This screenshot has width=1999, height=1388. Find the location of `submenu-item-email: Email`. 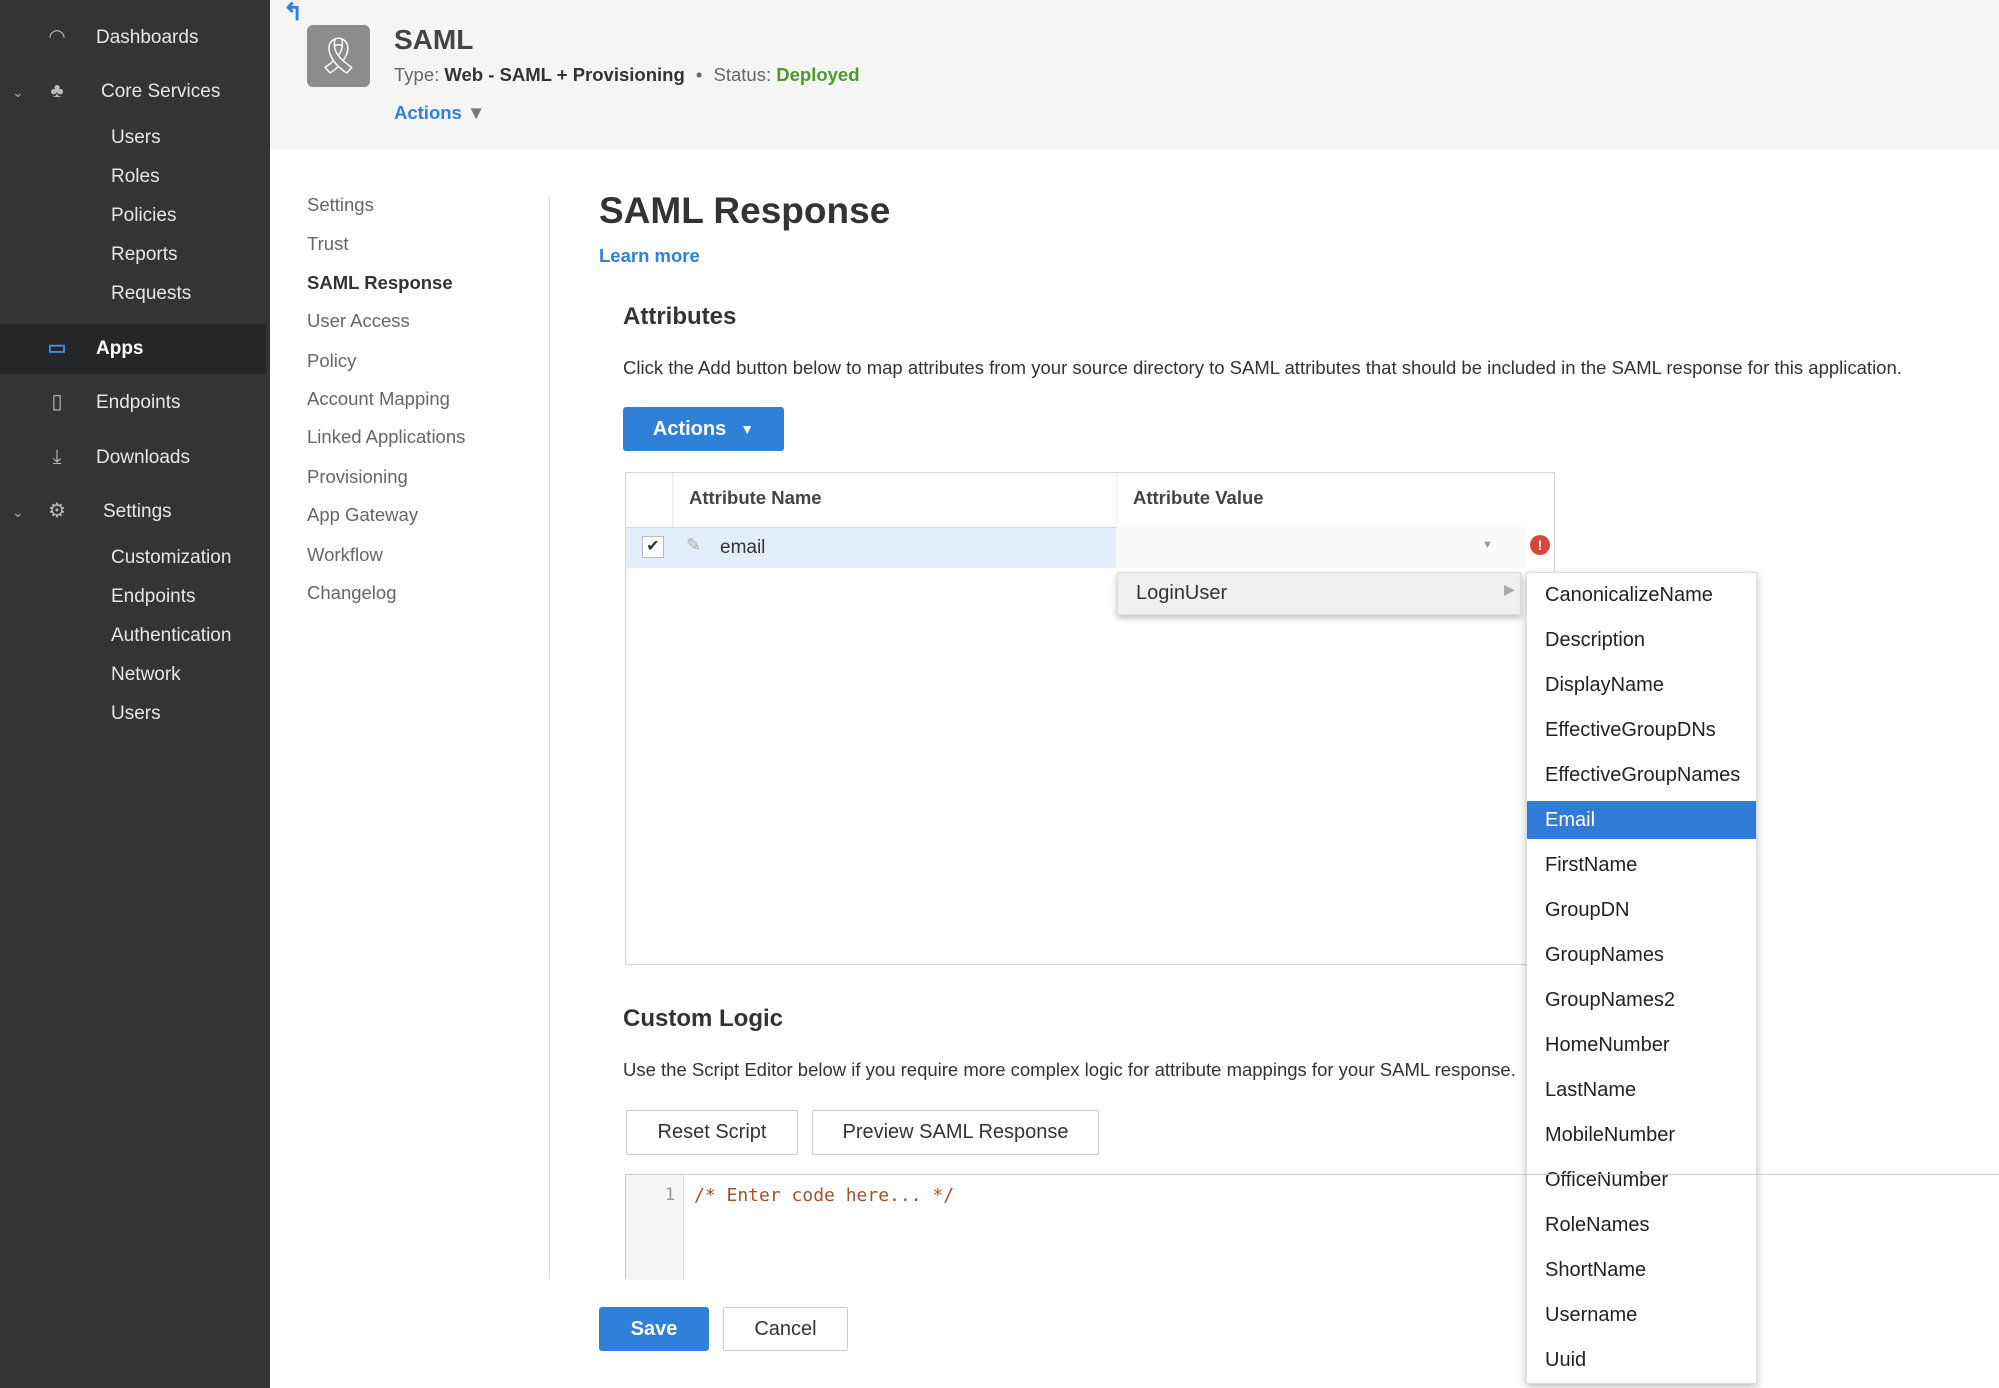

submenu-item-email: Email is located at coordinates (1641, 820).